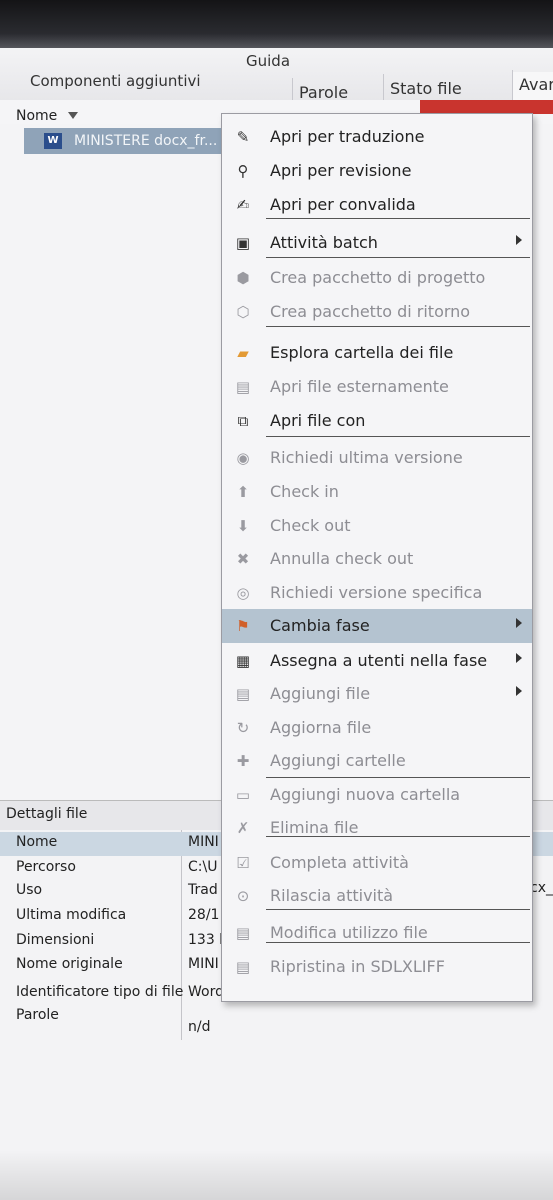 The height and width of the screenshot is (1200, 553). What do you see at coordinates (343, 204) in the screenshot?
I see `menu-item-label: Apri per convalida` at bounding box center [343, 204].